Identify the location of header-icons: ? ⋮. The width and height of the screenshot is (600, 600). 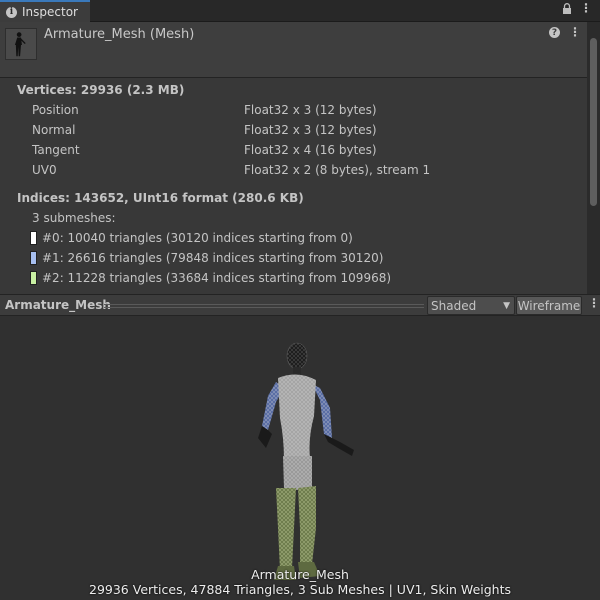
(565, 32).